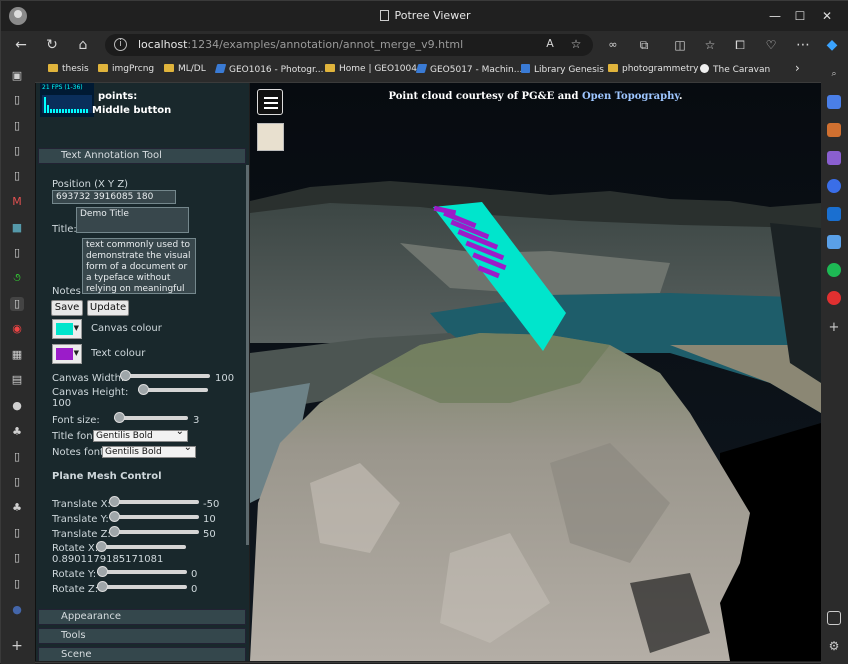 The width and height of the screenshot is (848, 664). Describe the element at coordinates (173, 389) in the screenshot. I see `canvas-height-slider` at that location.